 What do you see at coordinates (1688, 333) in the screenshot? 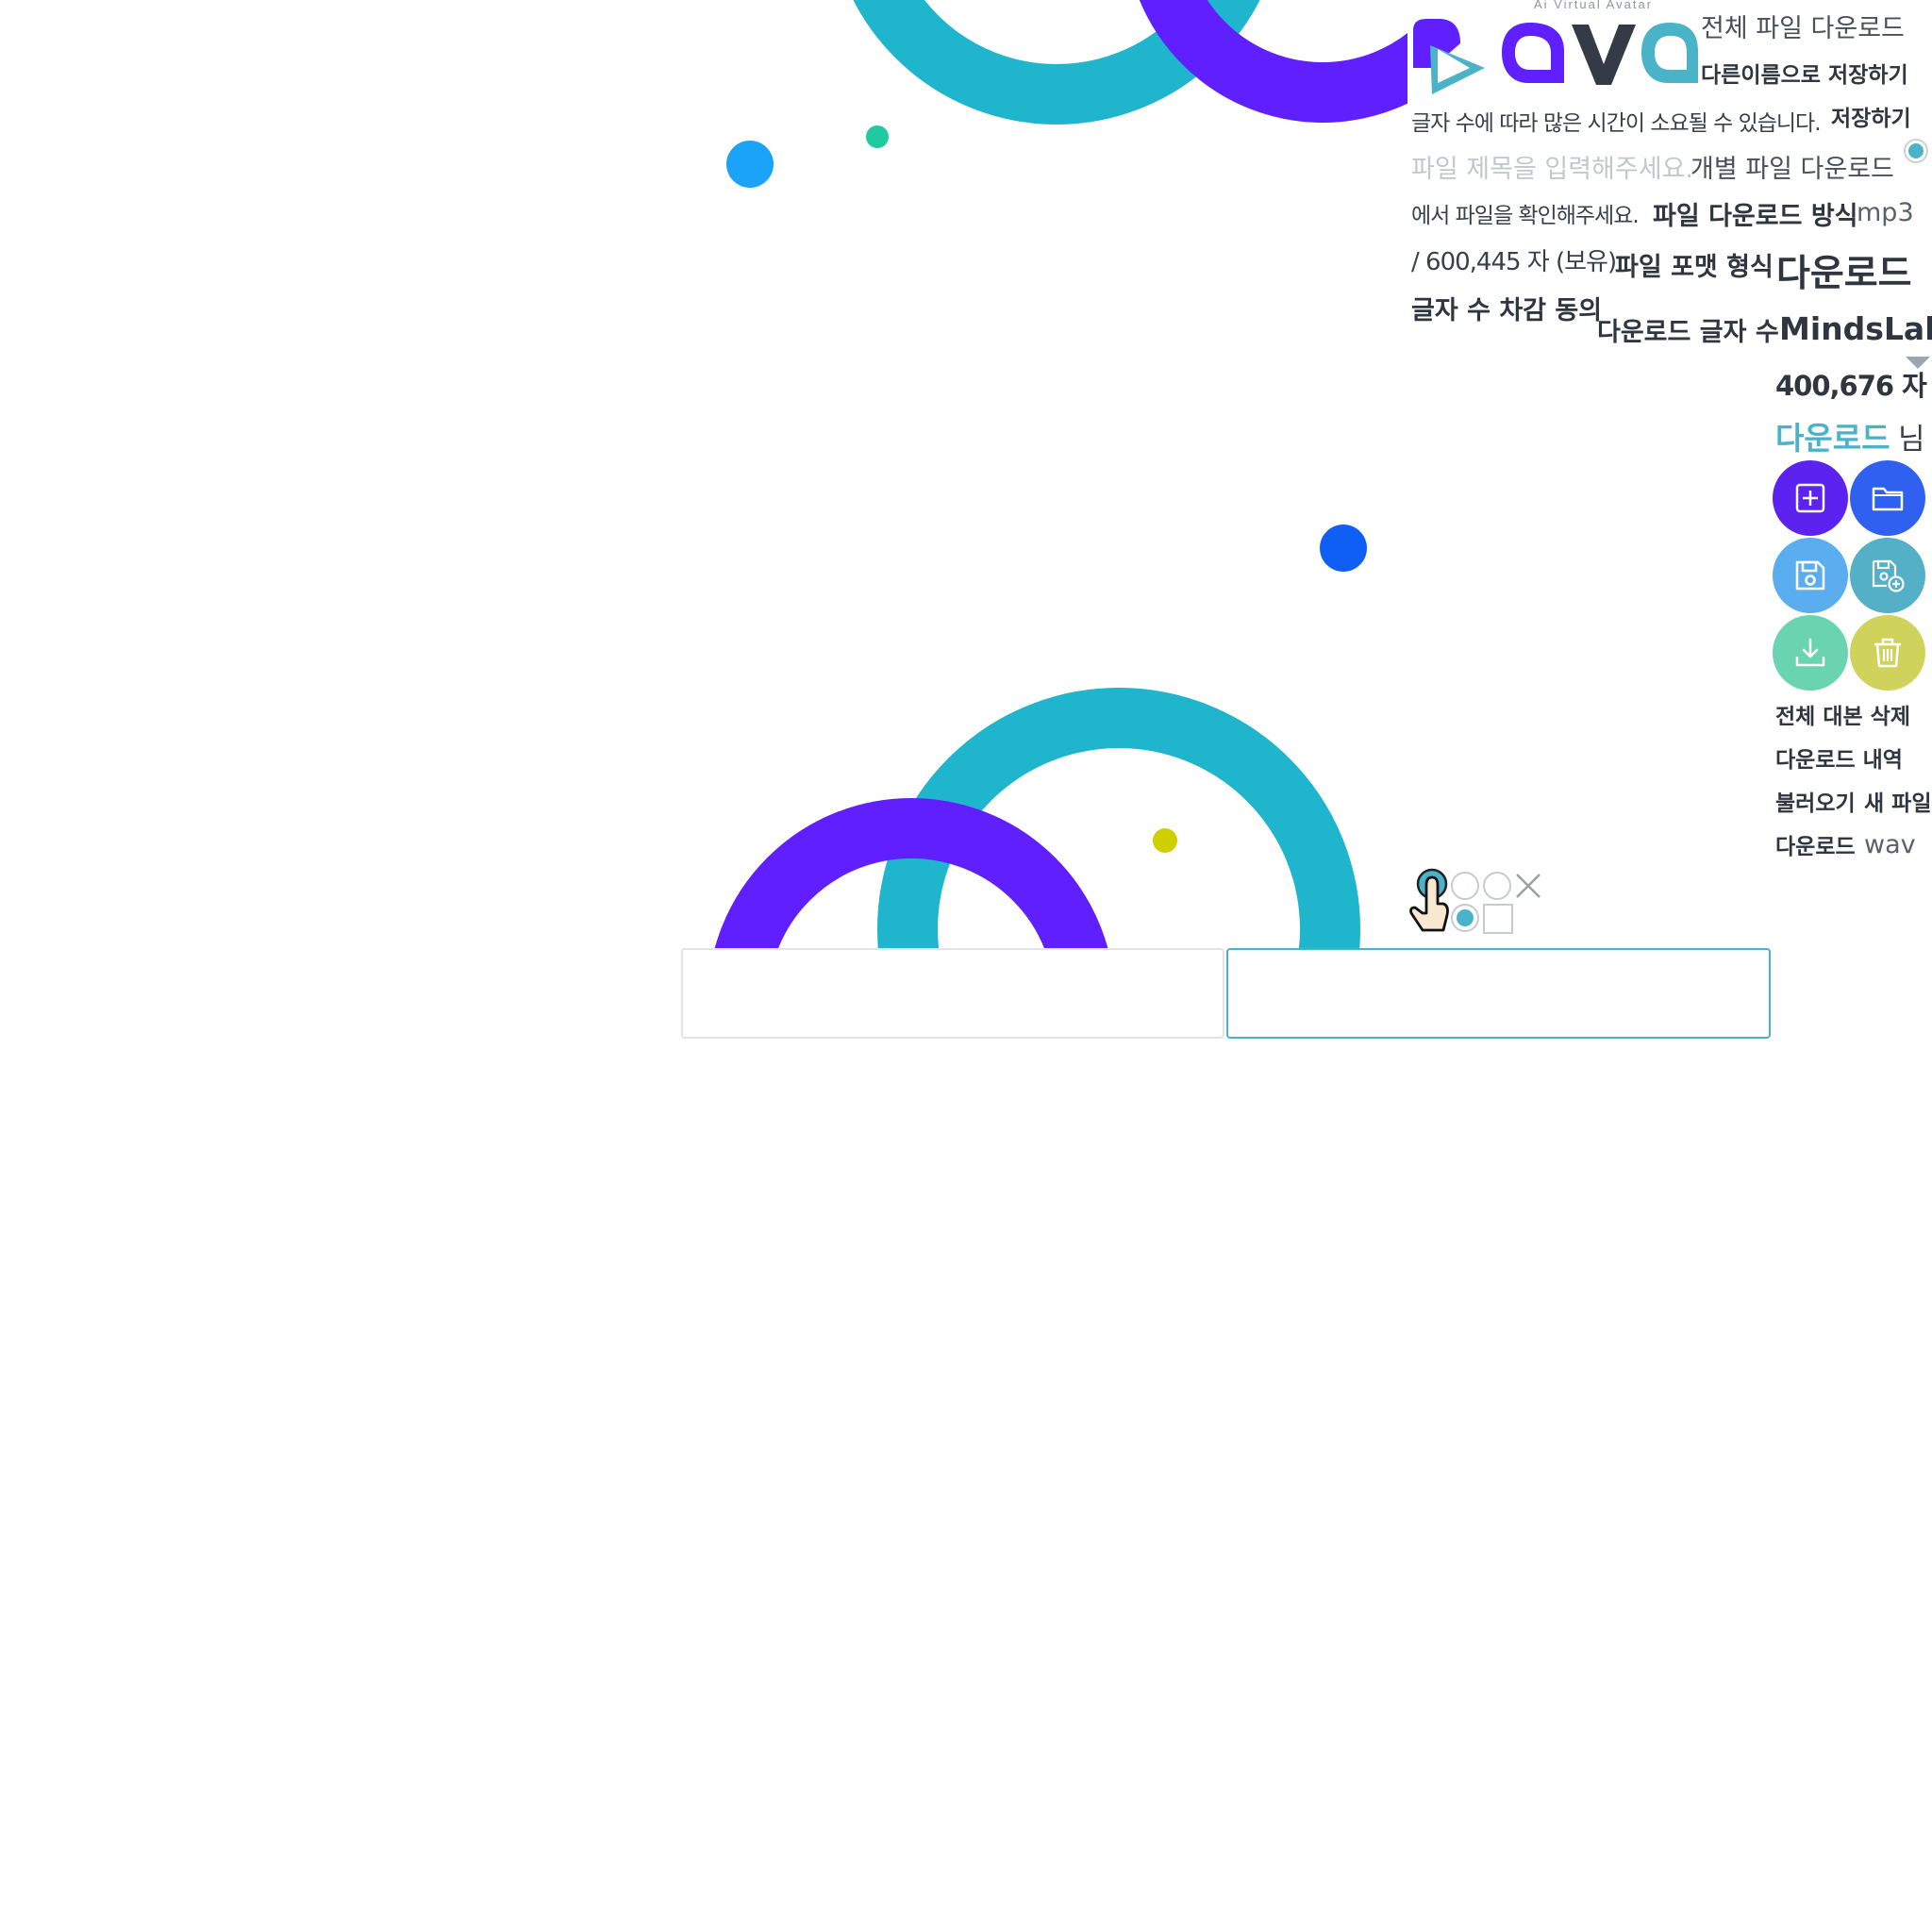
I see `download-char-count-label: 다운로드 글자 수` at bounding box center [1688, 333].